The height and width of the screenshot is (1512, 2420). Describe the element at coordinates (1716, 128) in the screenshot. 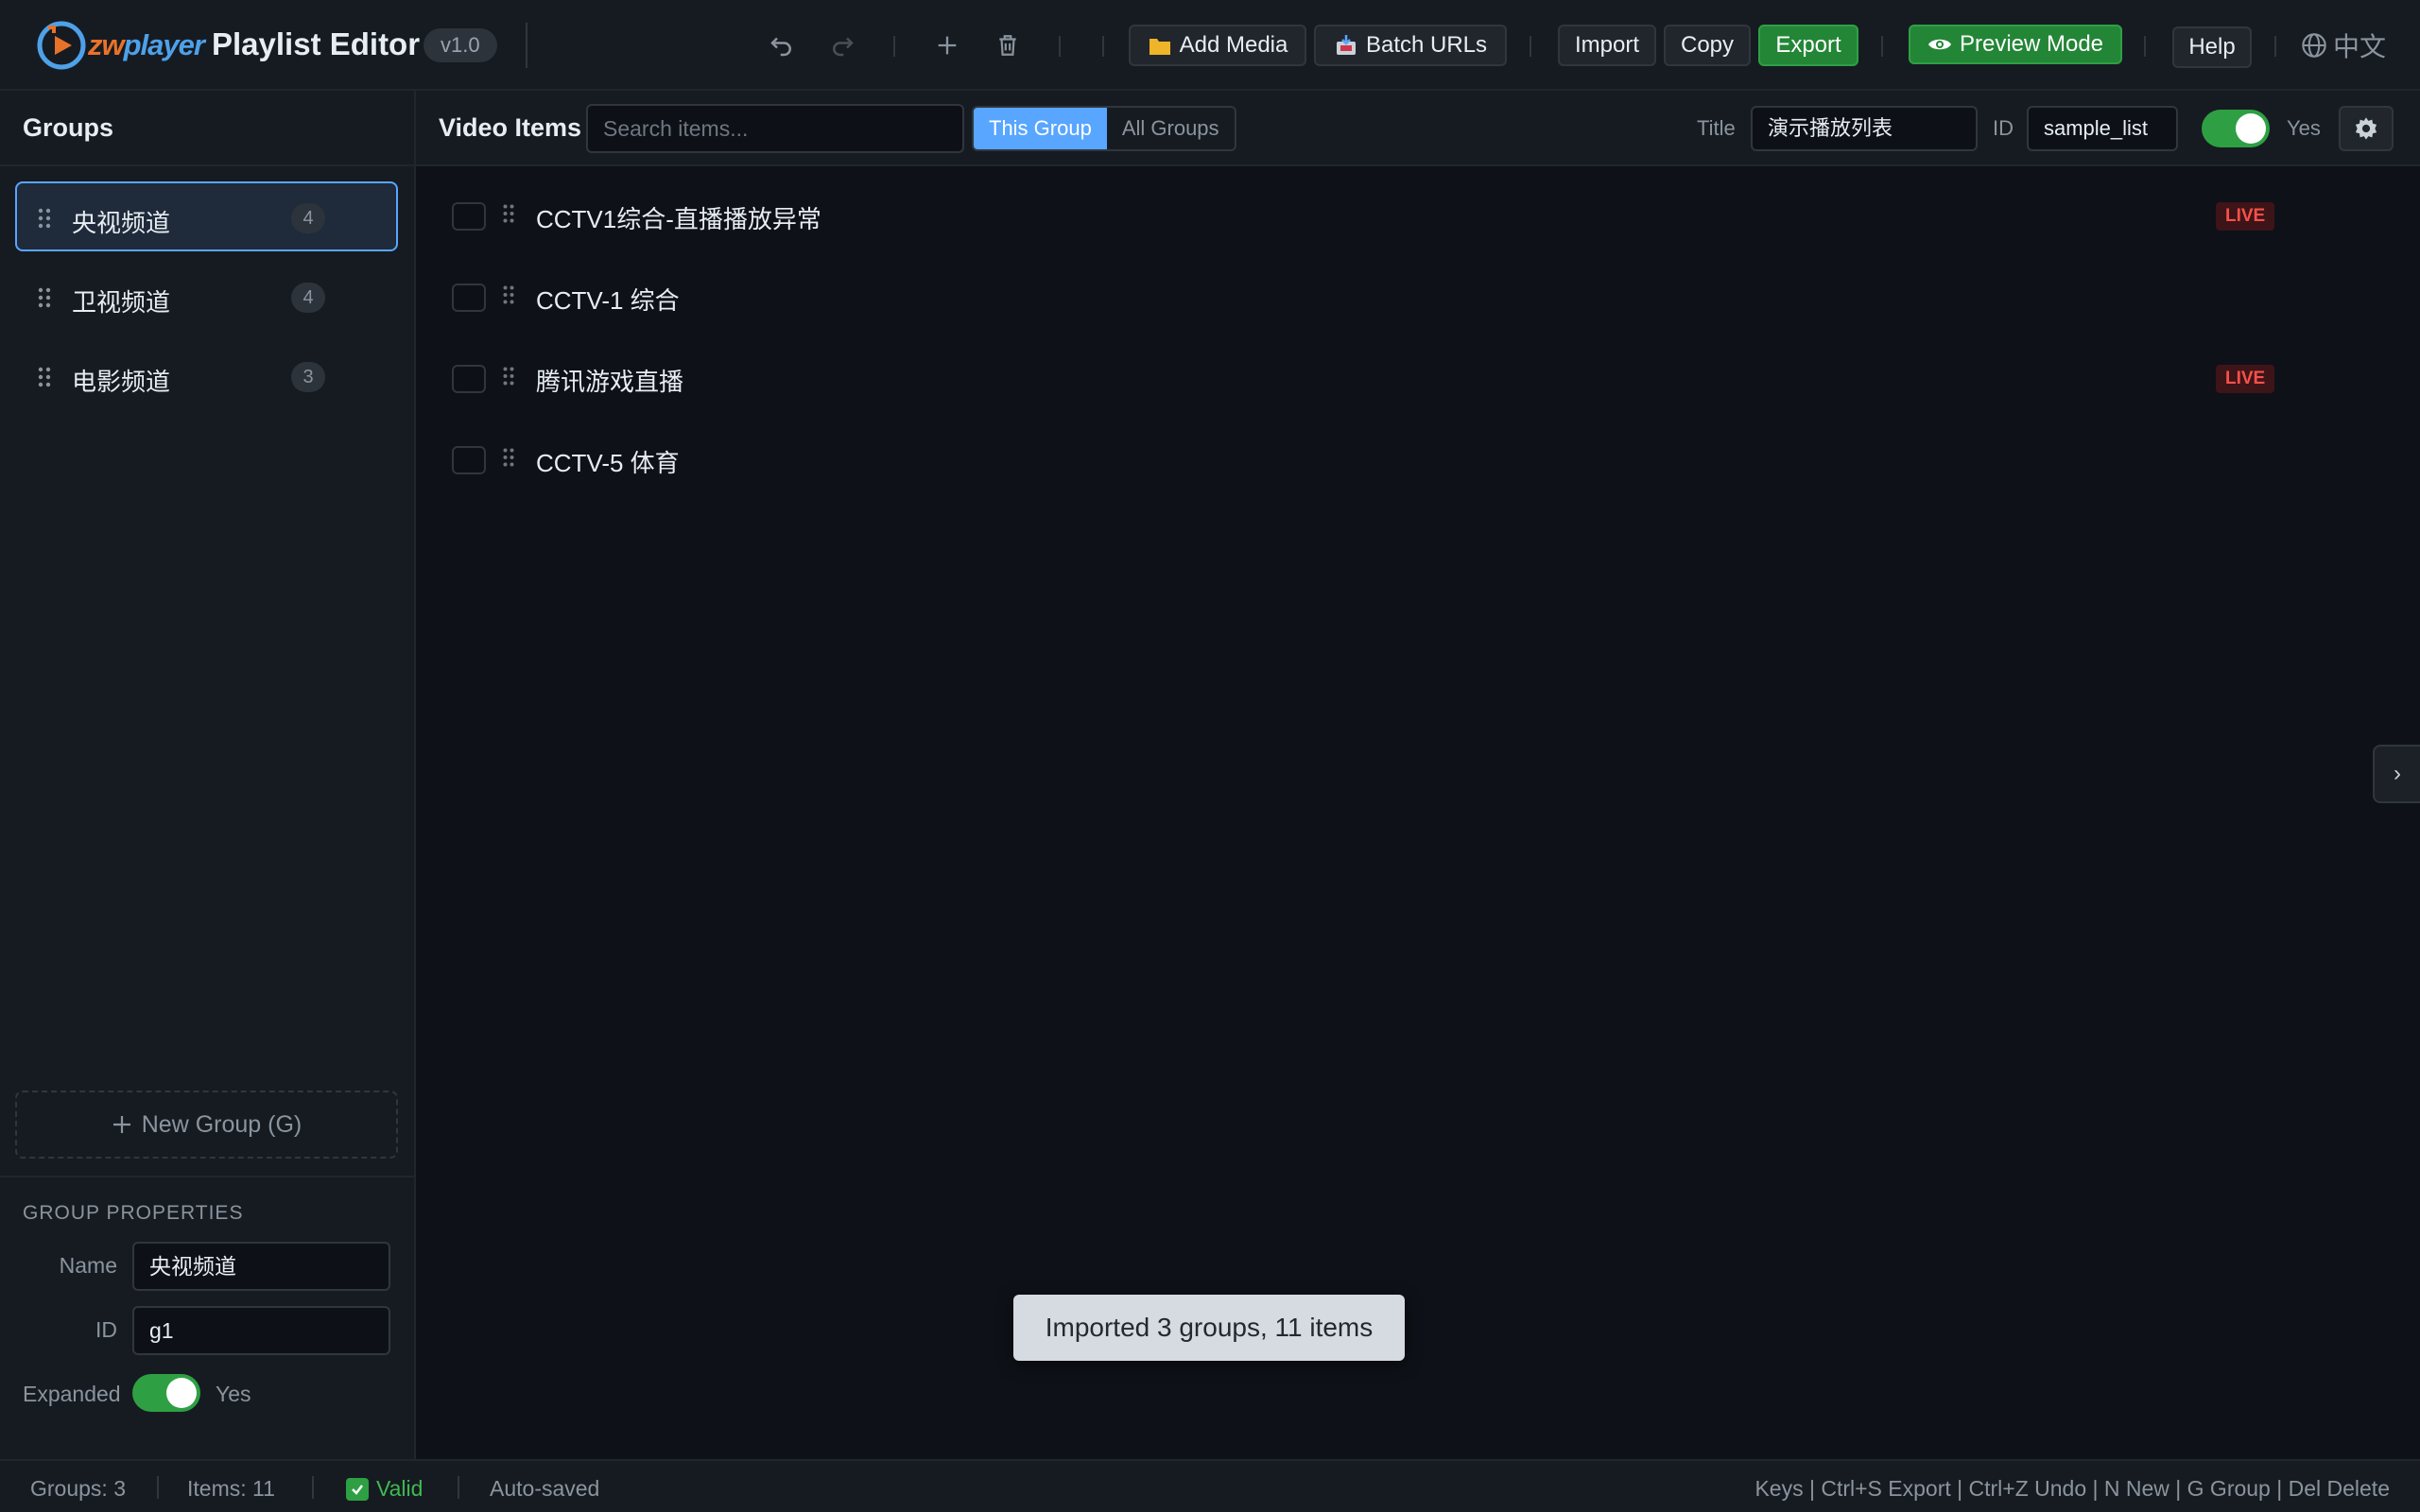

I see `playlist-title-label: Title` at that location.